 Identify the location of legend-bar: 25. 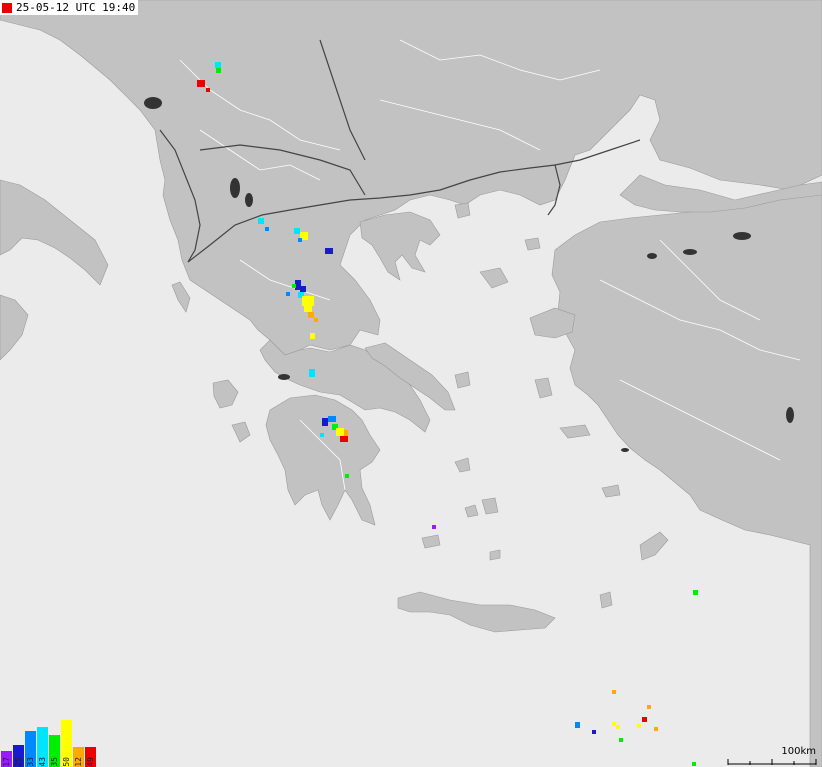
(18, 756).